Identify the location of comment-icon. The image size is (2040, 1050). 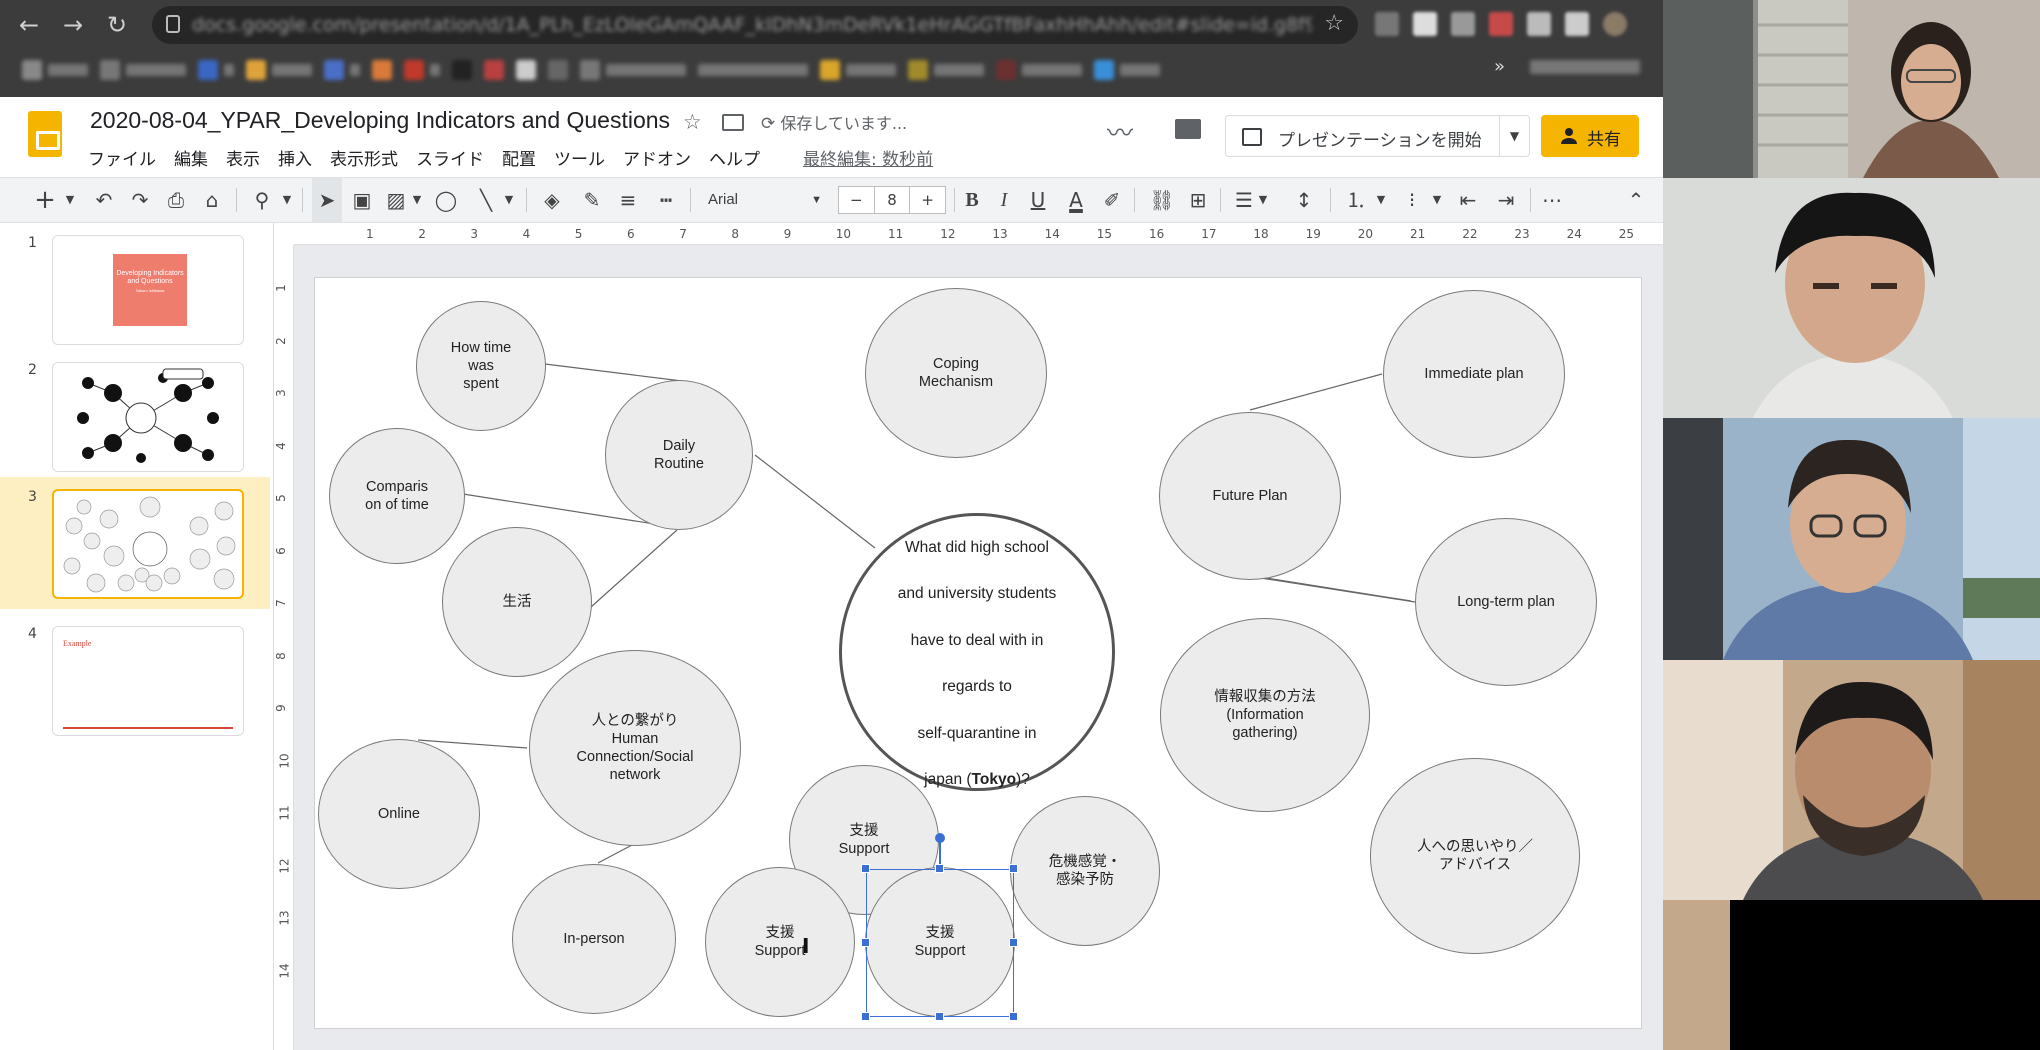
(1188, 129).